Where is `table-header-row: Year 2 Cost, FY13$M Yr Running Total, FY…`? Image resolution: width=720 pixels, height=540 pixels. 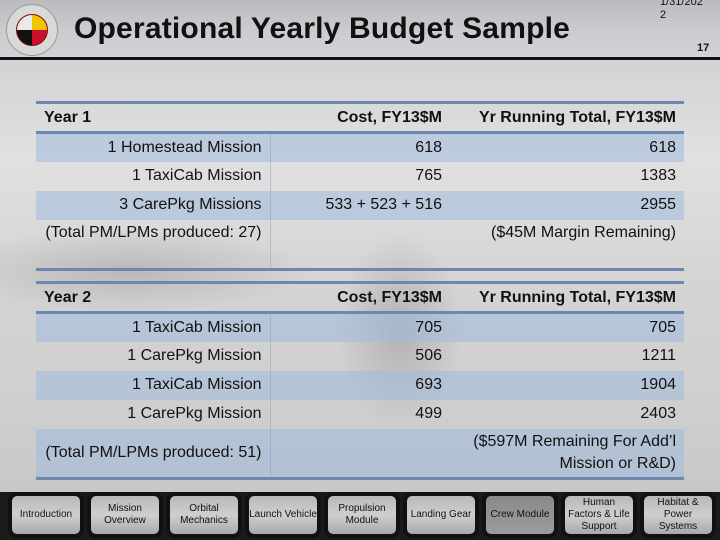
table-header-row: Year 2 Cost, FY13$M Yr Running Total, FY… is located at coordinates (360, 297).